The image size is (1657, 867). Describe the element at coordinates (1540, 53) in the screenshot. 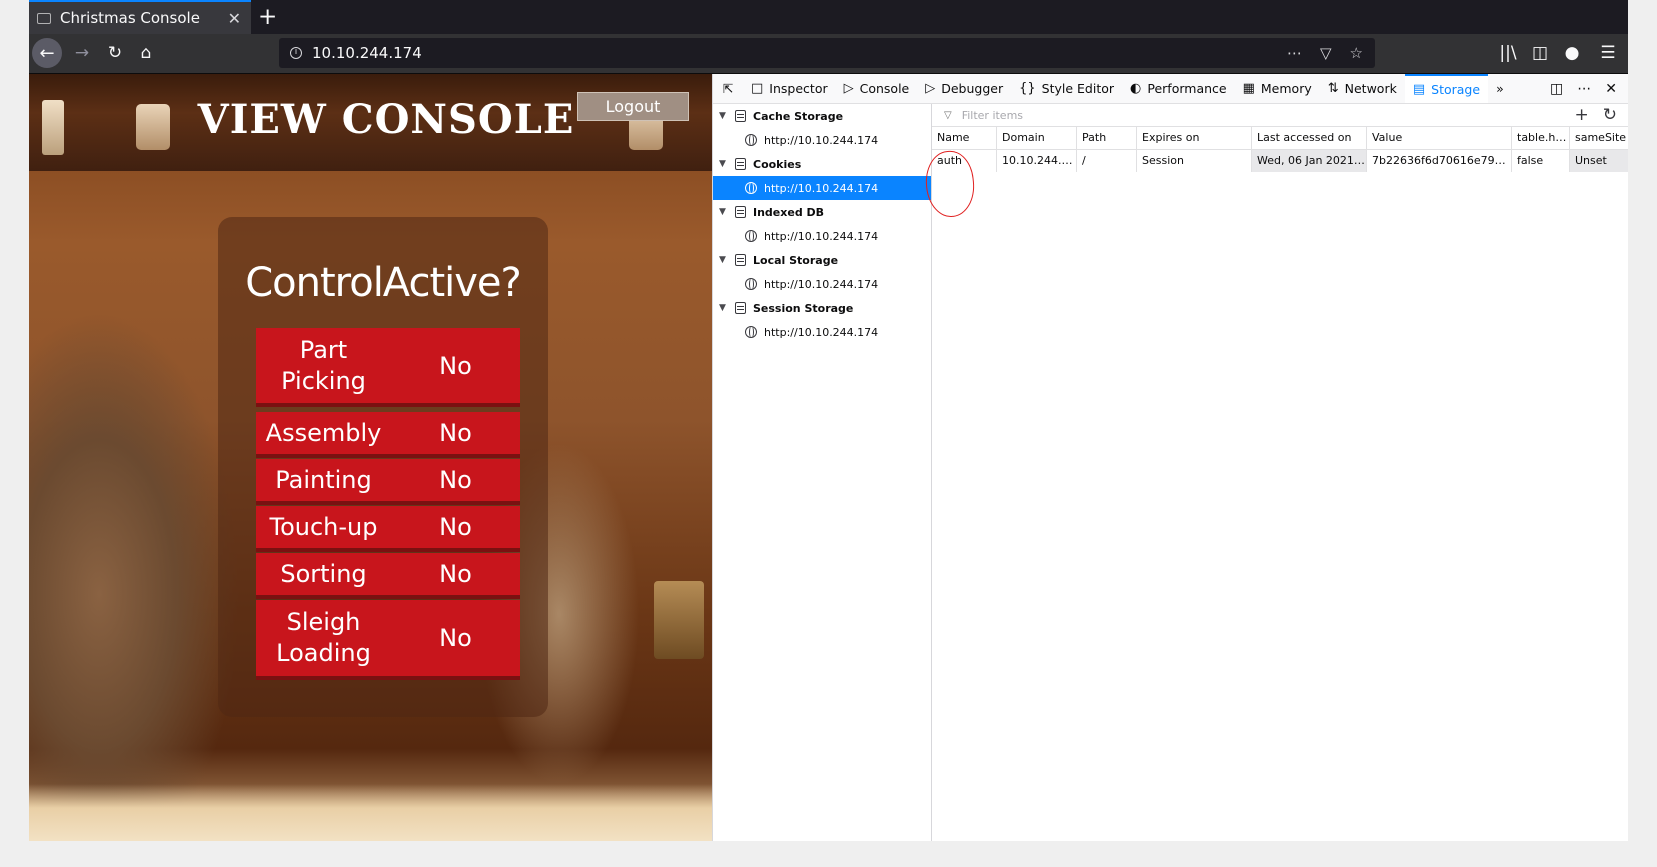

I see `sidebar-icon: ◫` at that location.